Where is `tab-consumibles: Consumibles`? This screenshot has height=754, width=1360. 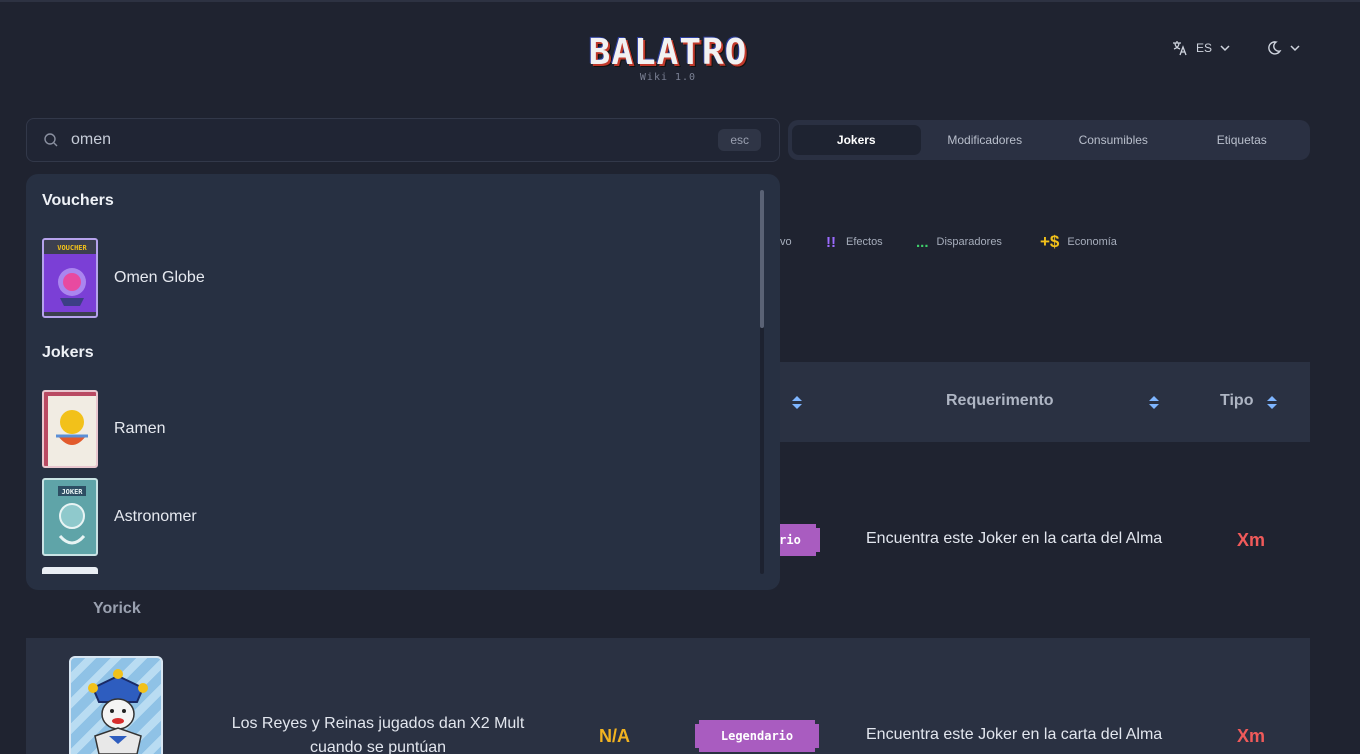 tab-consumibles: Consumibles is located at coordinates (1113, 140).